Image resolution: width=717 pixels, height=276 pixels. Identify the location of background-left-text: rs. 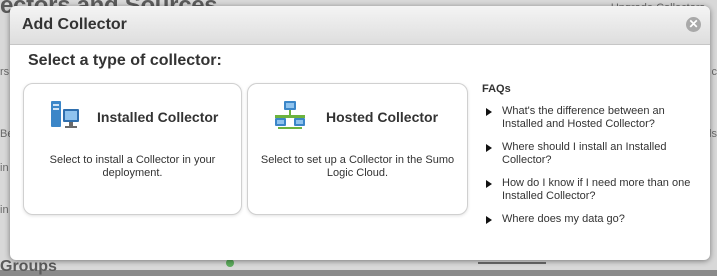
(4, 72).